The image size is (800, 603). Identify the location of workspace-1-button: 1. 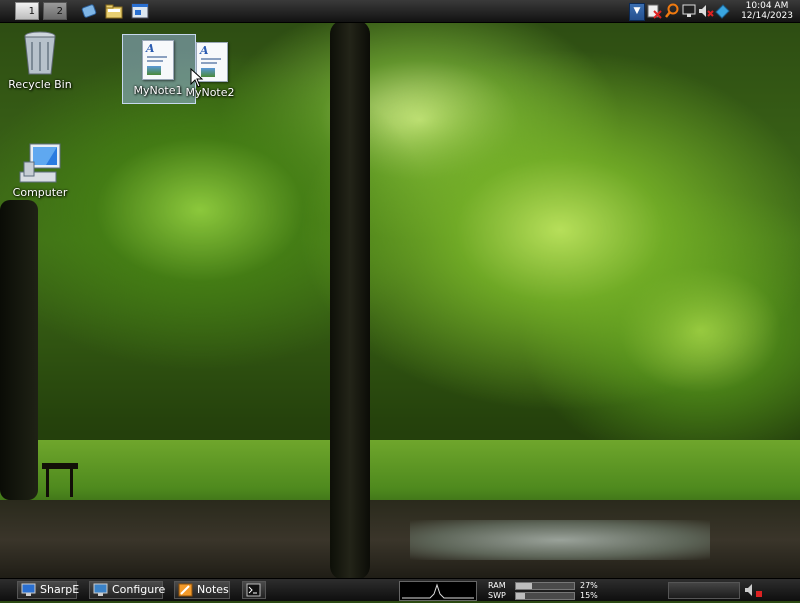
(27, 11).